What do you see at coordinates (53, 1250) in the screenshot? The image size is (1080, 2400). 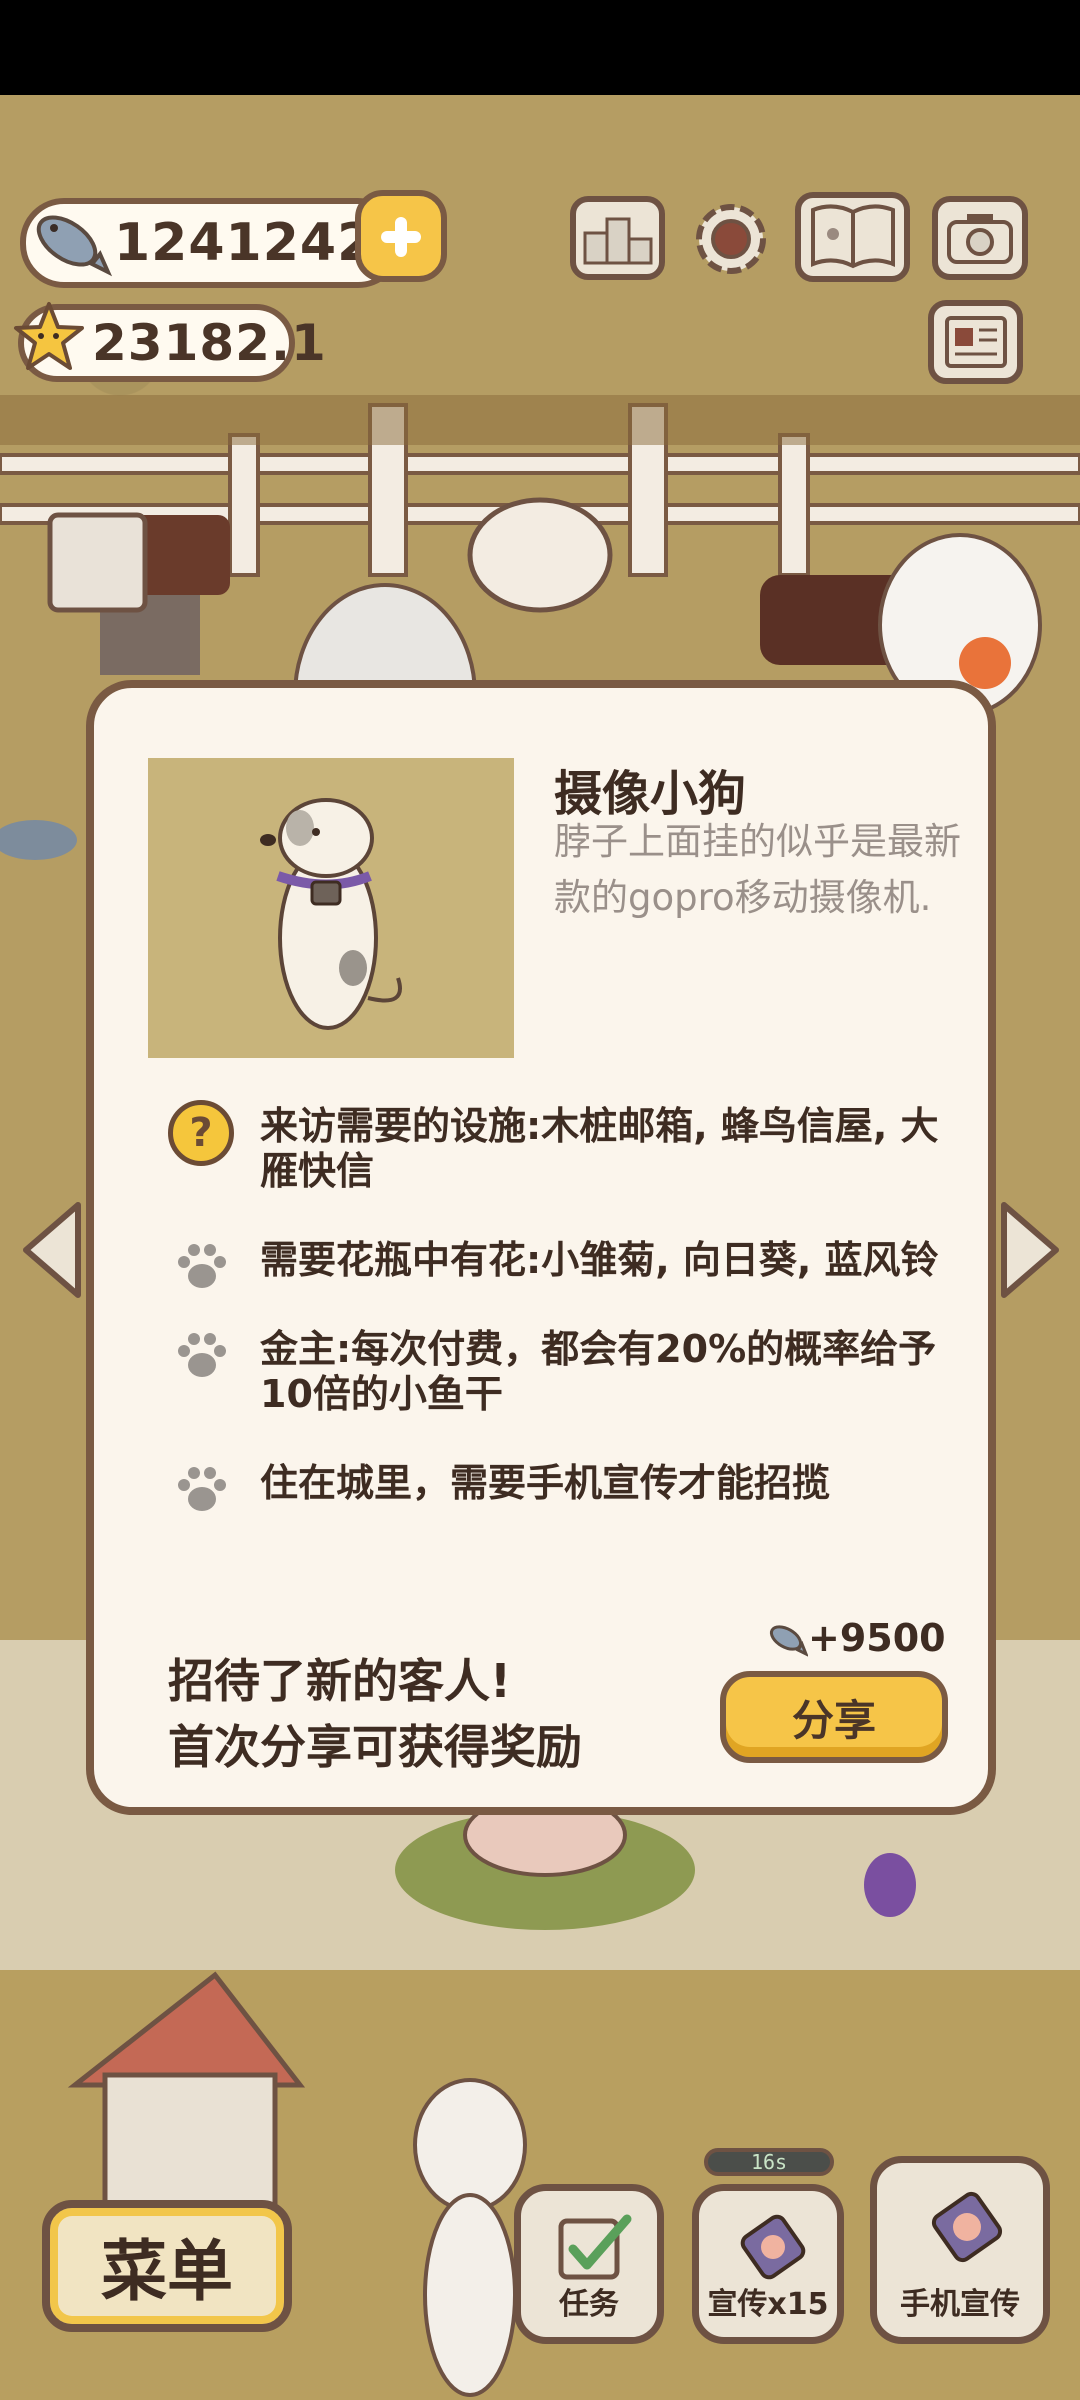 I see `previous-arrow-button` at bounding box center [53, 1250].